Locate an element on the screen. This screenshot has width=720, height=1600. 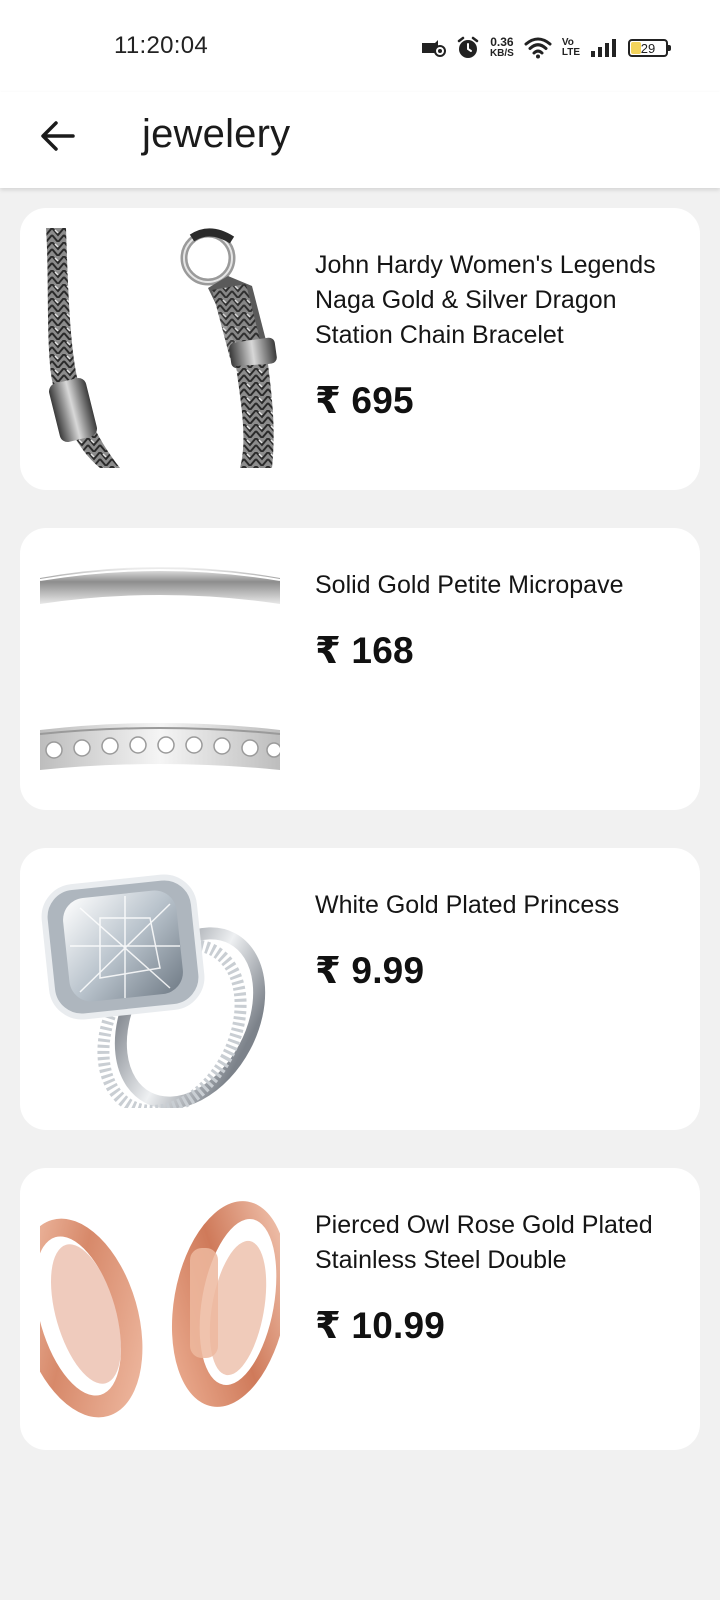
product-info: Solid Gold Petite Micropave ₹ 168 is located at coordinates (495, 620).